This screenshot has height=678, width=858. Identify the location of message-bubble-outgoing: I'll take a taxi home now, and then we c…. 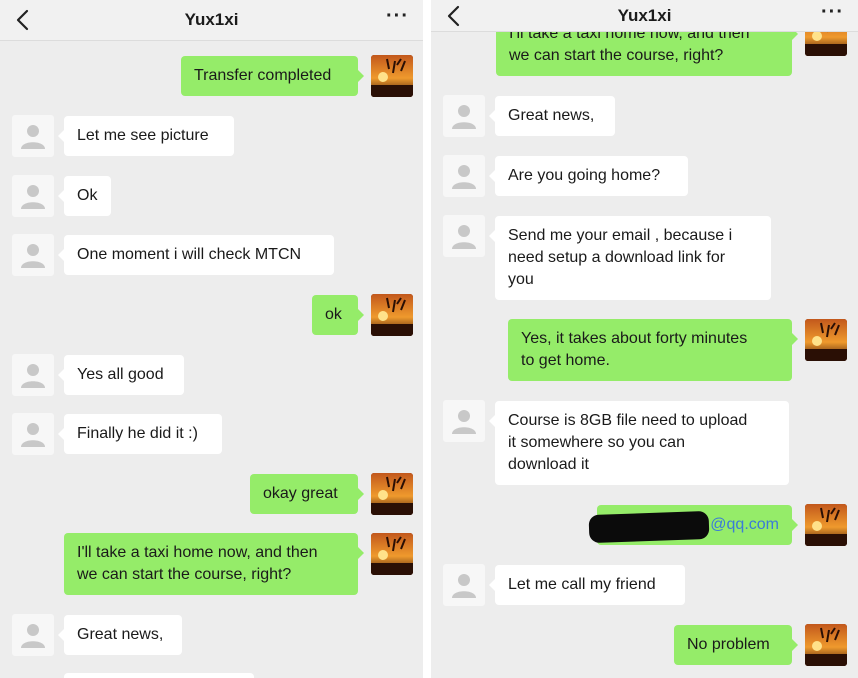
(214, 564).